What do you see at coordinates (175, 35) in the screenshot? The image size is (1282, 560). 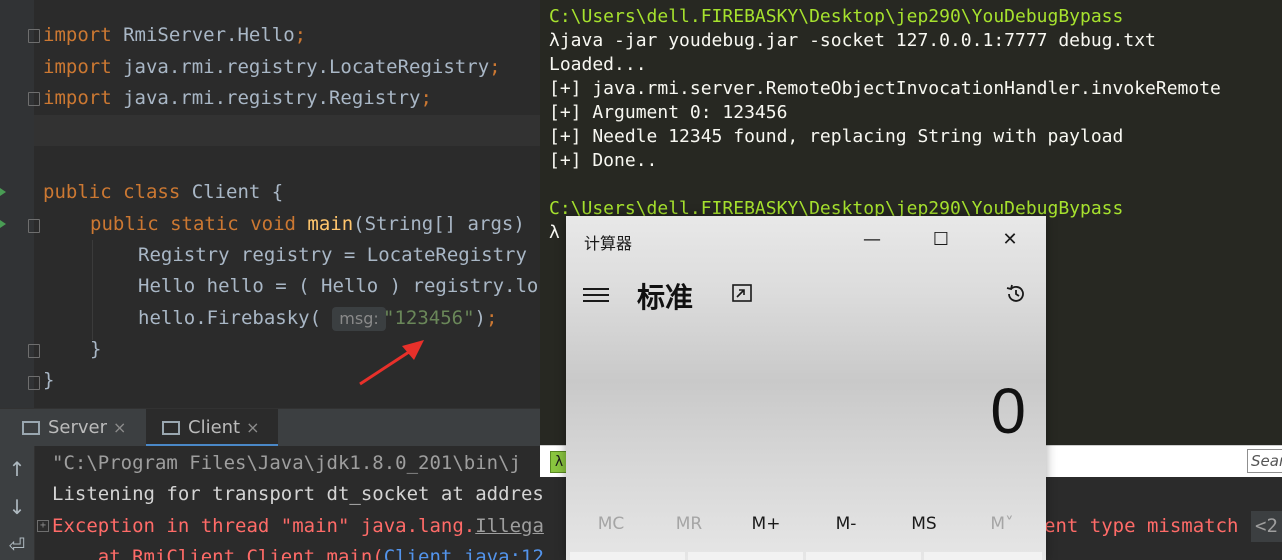 I see `code-line-import-1: import RmiServer.Hello;` at bounding box center [175, 35].